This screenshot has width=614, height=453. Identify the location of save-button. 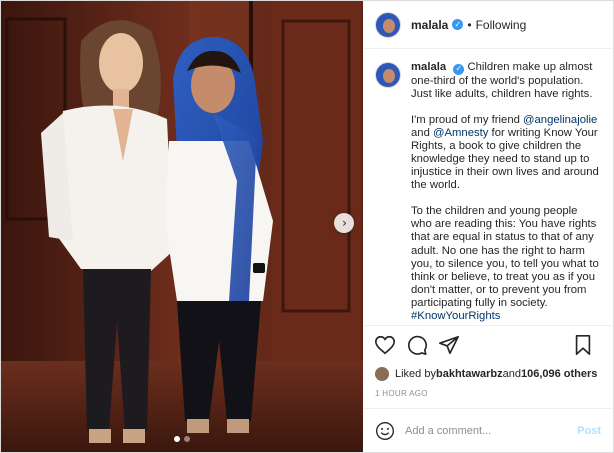
(583, 345).